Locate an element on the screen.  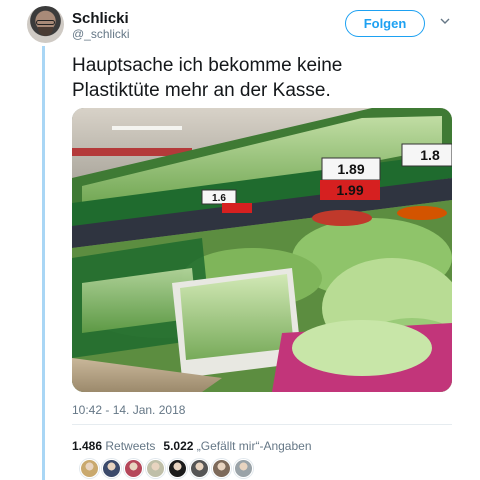
retweets-stat: 1.486 Retweets is located at coordinates (113, 446).